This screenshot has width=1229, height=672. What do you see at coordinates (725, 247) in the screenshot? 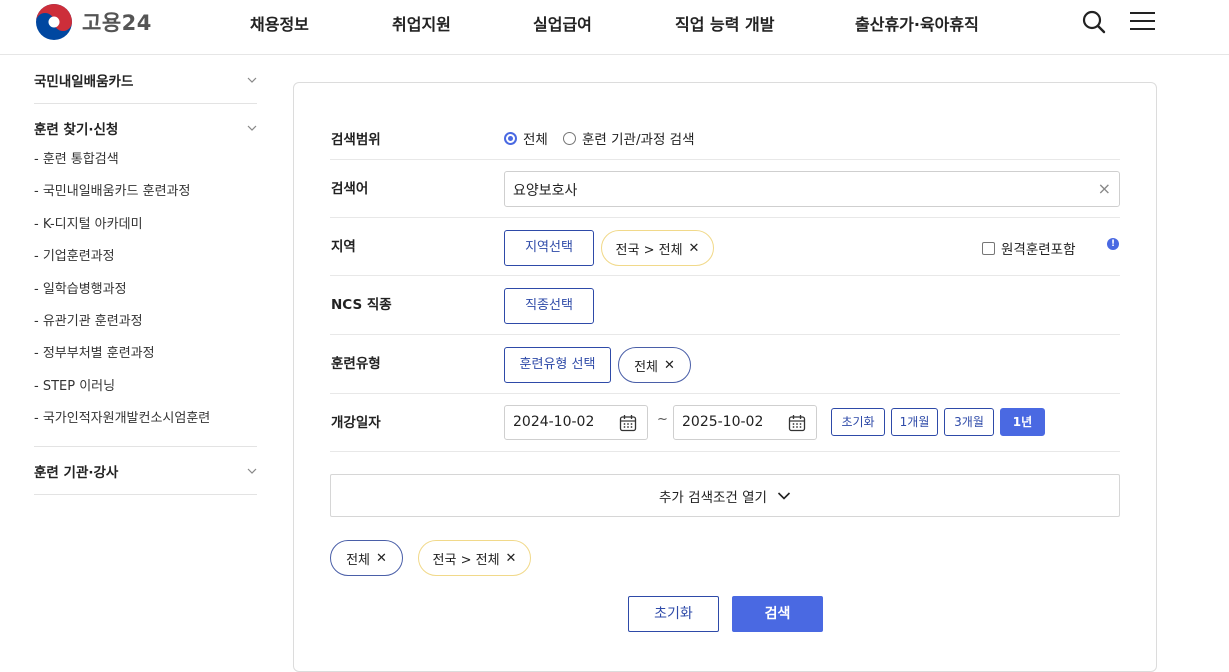
I see `row-region: 지역 지역선택 전국 > 전체 ✕ 원격훈련포함 !` at bounding box center [725, 247].